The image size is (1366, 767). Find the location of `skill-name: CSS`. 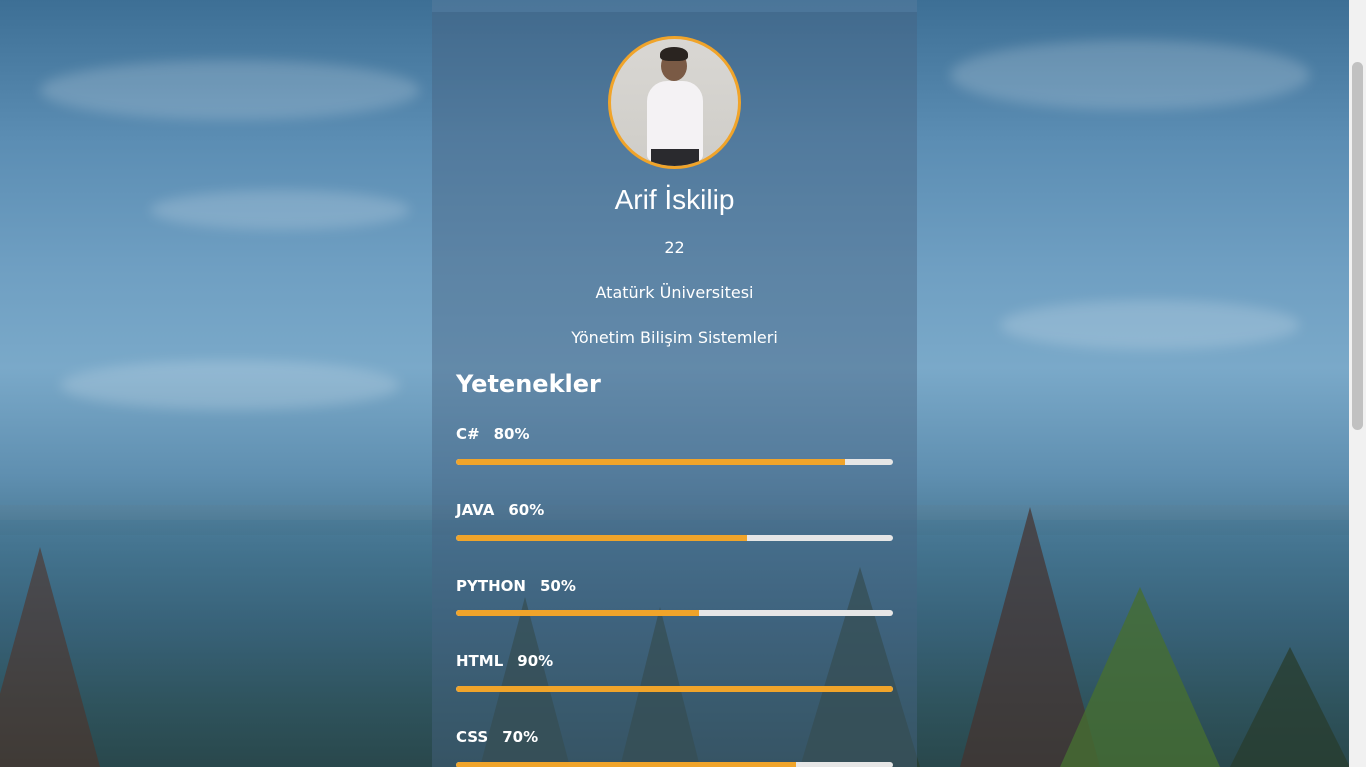

skill-name: CSS is located at coordinates (472, 737).